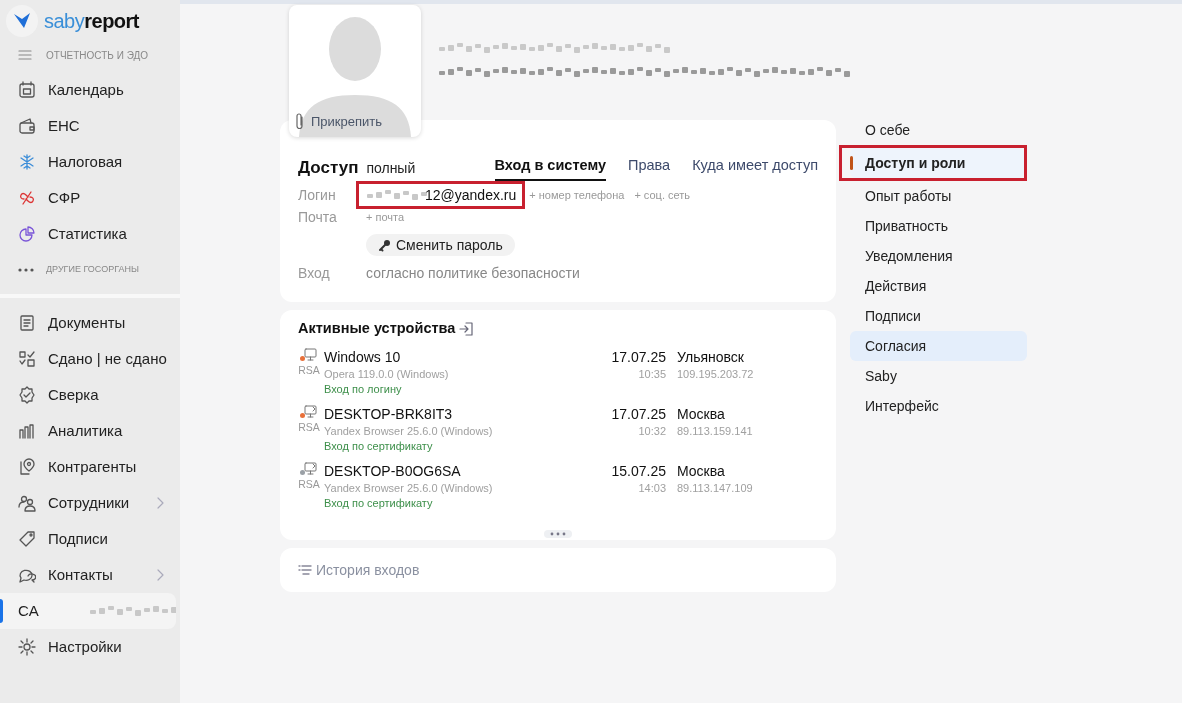 This screenshot has width=1182, height=703. Describe the element at coordinates (27, 359) in the screenshot. I see `checklist-icon` at that location.